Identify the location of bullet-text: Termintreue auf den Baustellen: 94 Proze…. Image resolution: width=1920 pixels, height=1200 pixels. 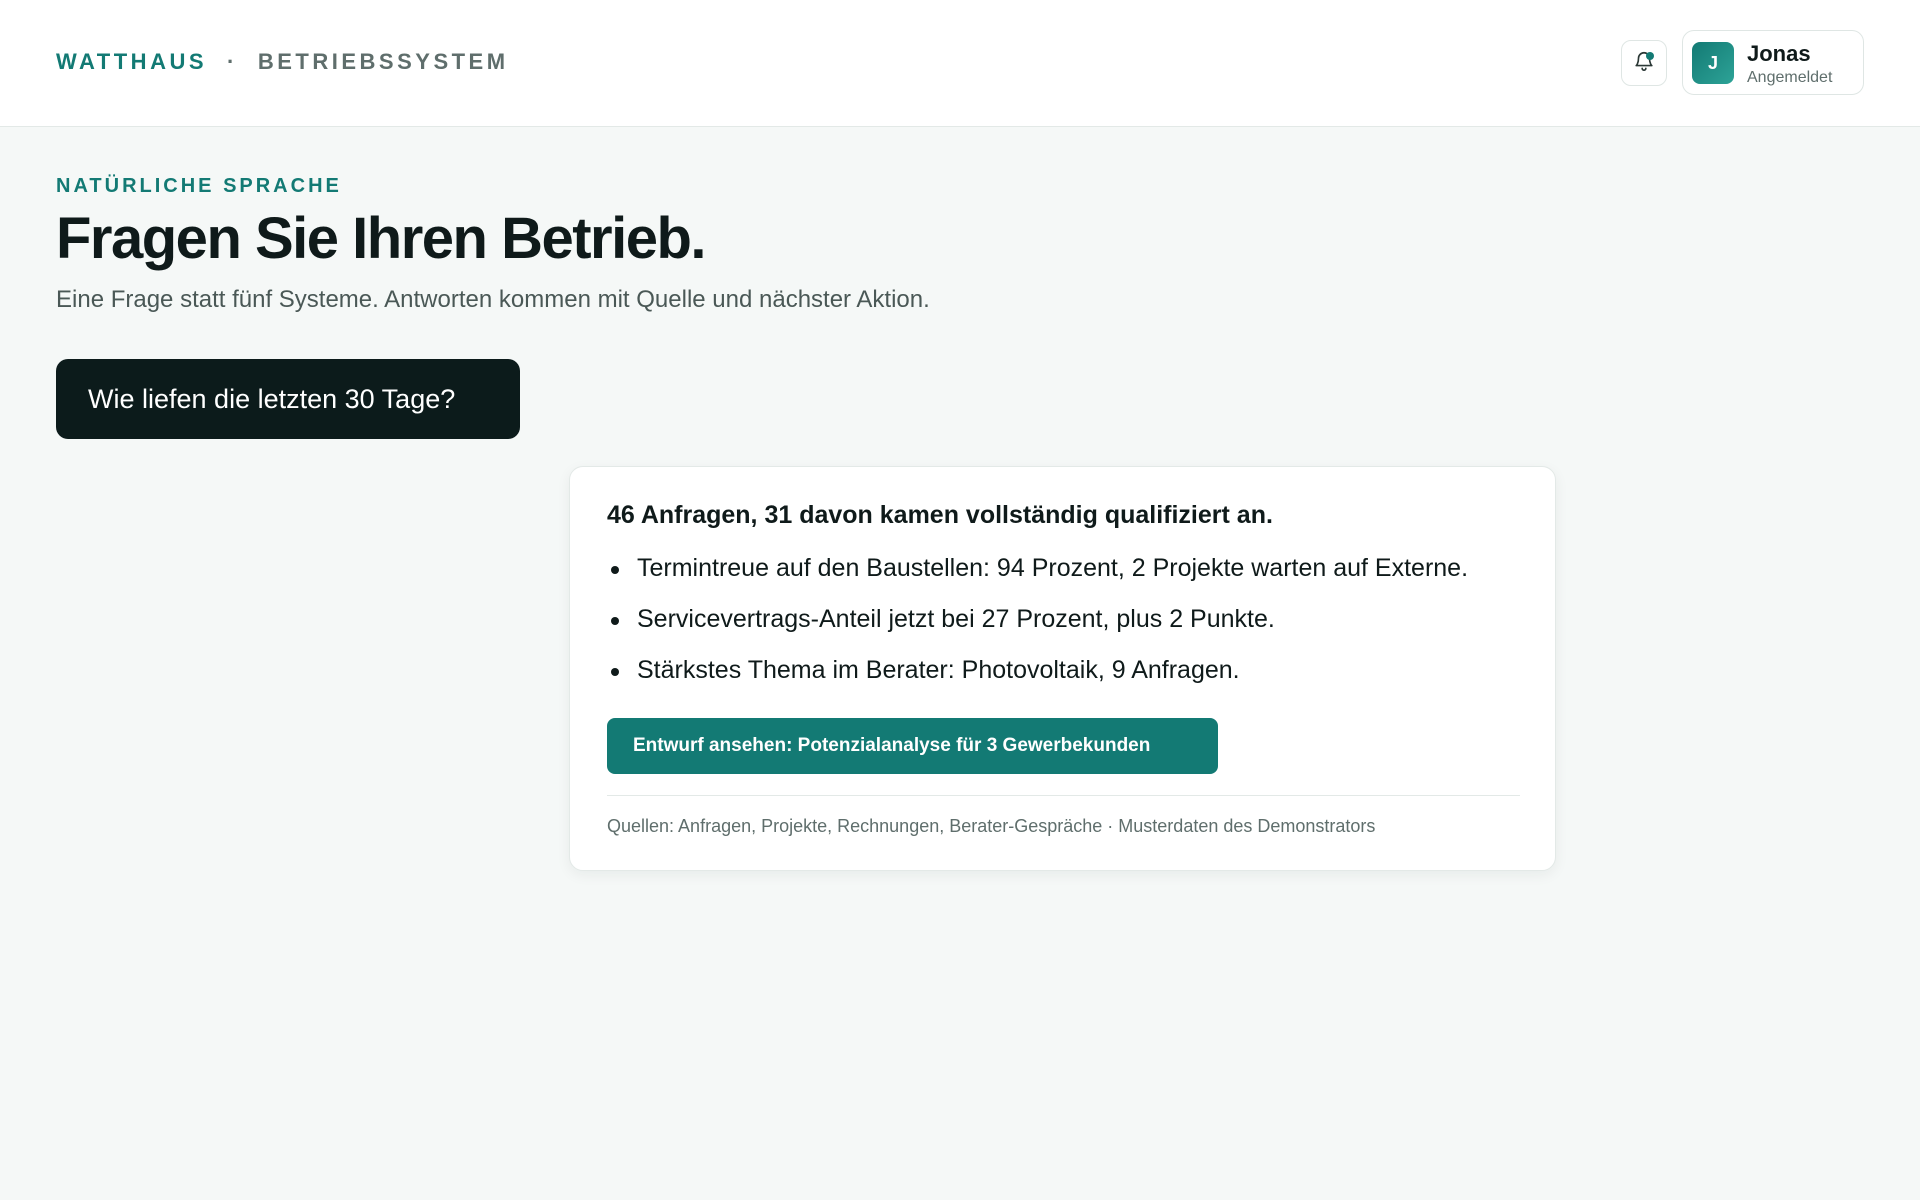
(1053, 568).